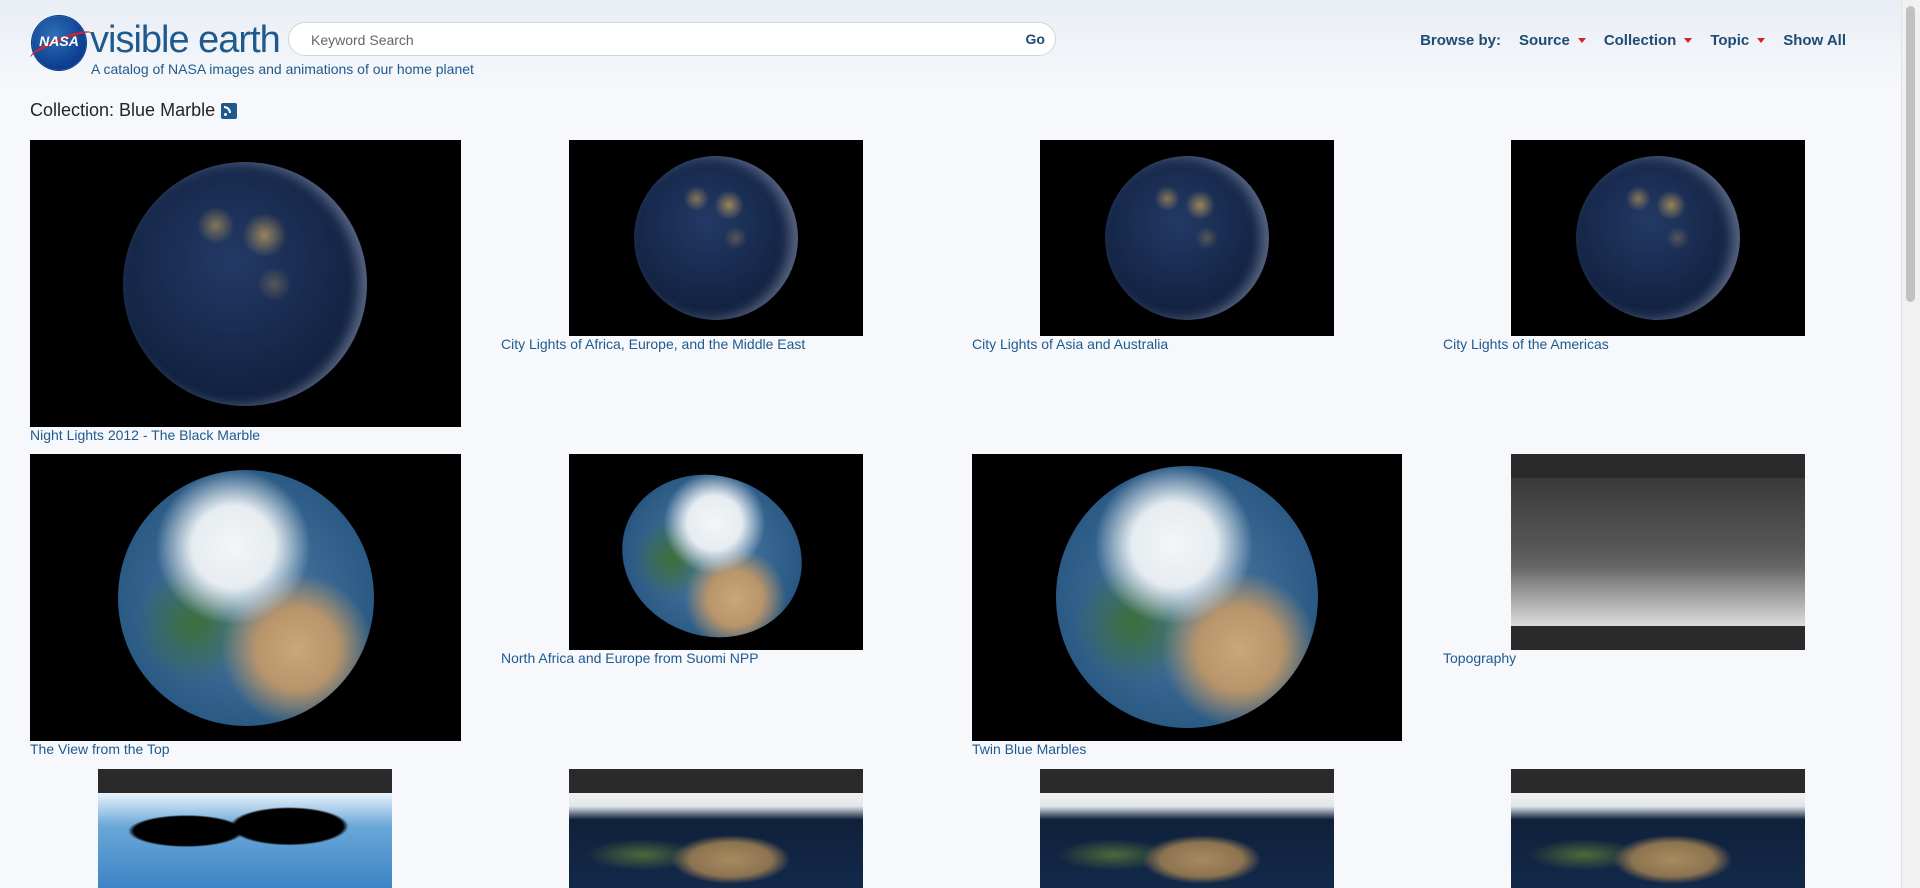  What do you see at coordinates (1479, 658) in the screenshot?
I see `gallery-caption-8: Topography` at bounding box center [1479, 658].